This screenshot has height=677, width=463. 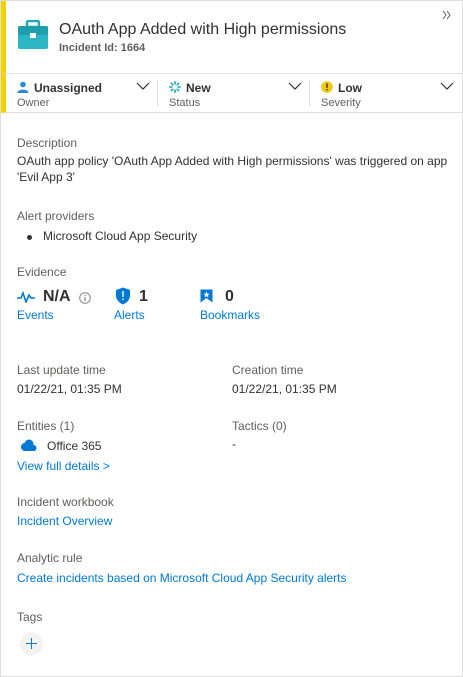 What do you see at coordinates (102, 48) in the screenshot?
I see `incident-id: Incident Id: 1664` at bounding box center [102, 48].